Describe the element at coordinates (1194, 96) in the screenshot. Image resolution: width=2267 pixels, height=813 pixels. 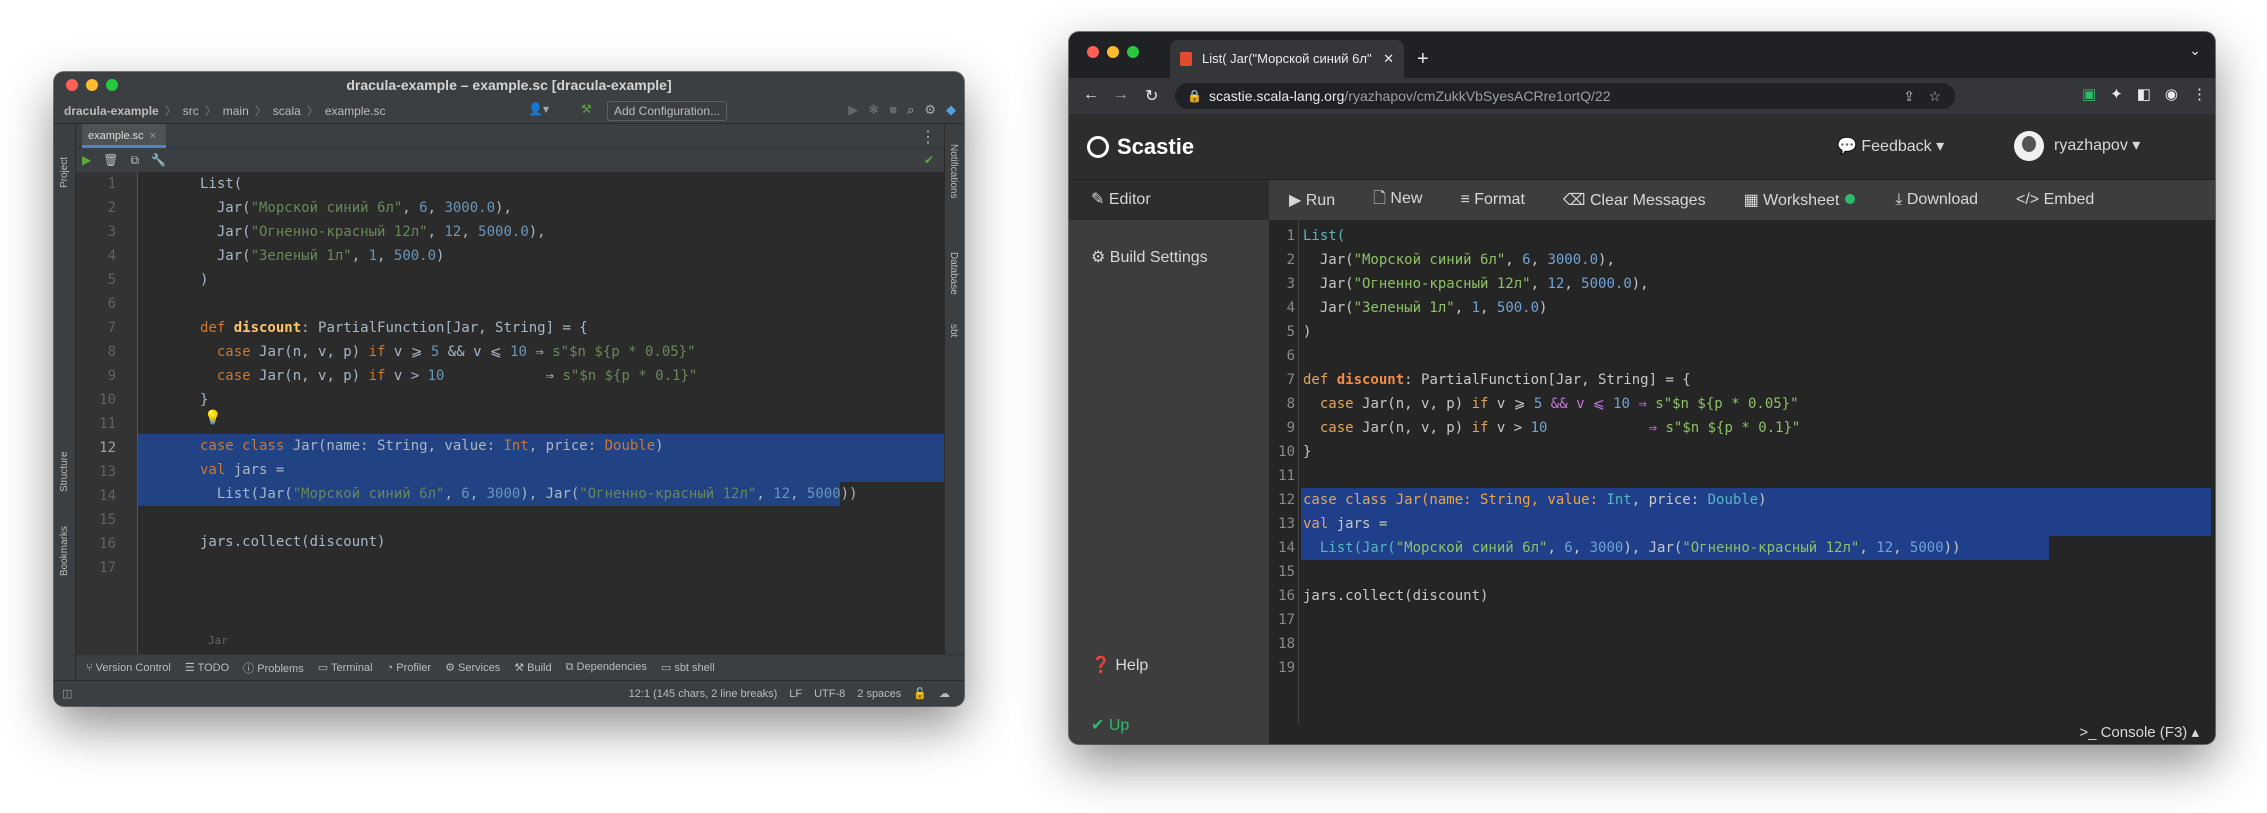
I see `lock-icon: 🔒` at that location.